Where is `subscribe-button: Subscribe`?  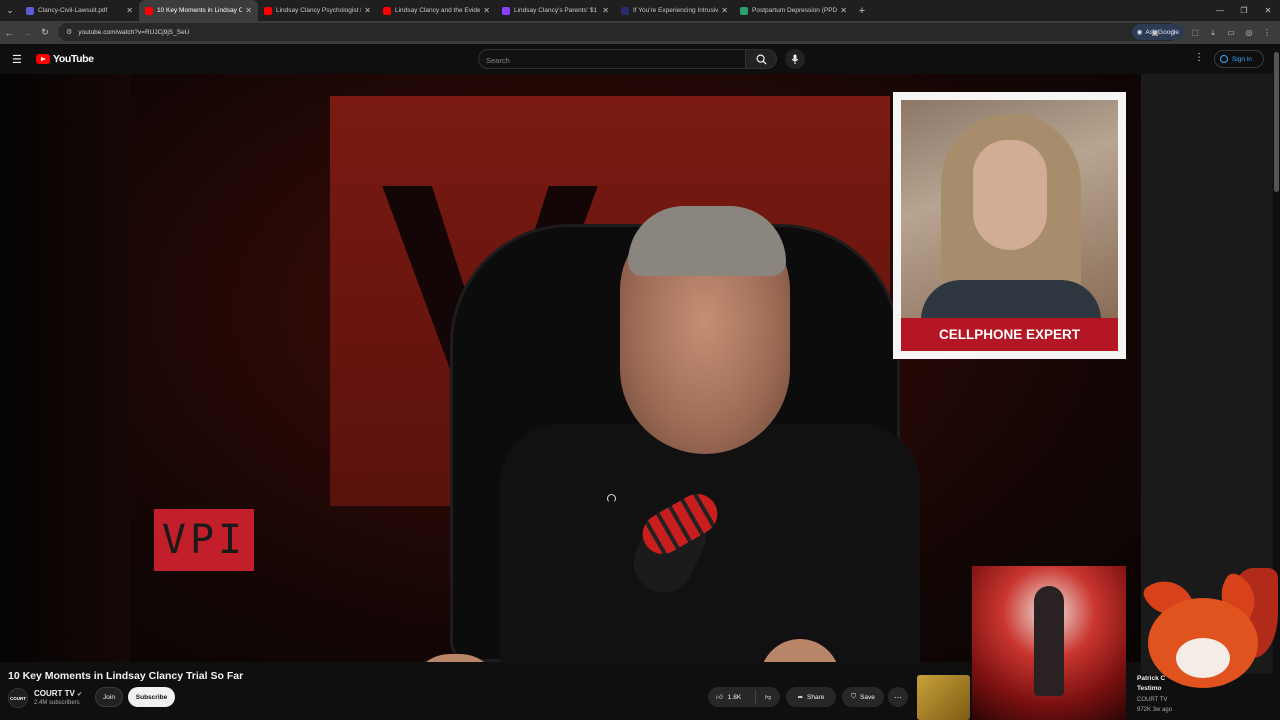 subscribe-button: Subscribe is located at coordinates (151, 697).